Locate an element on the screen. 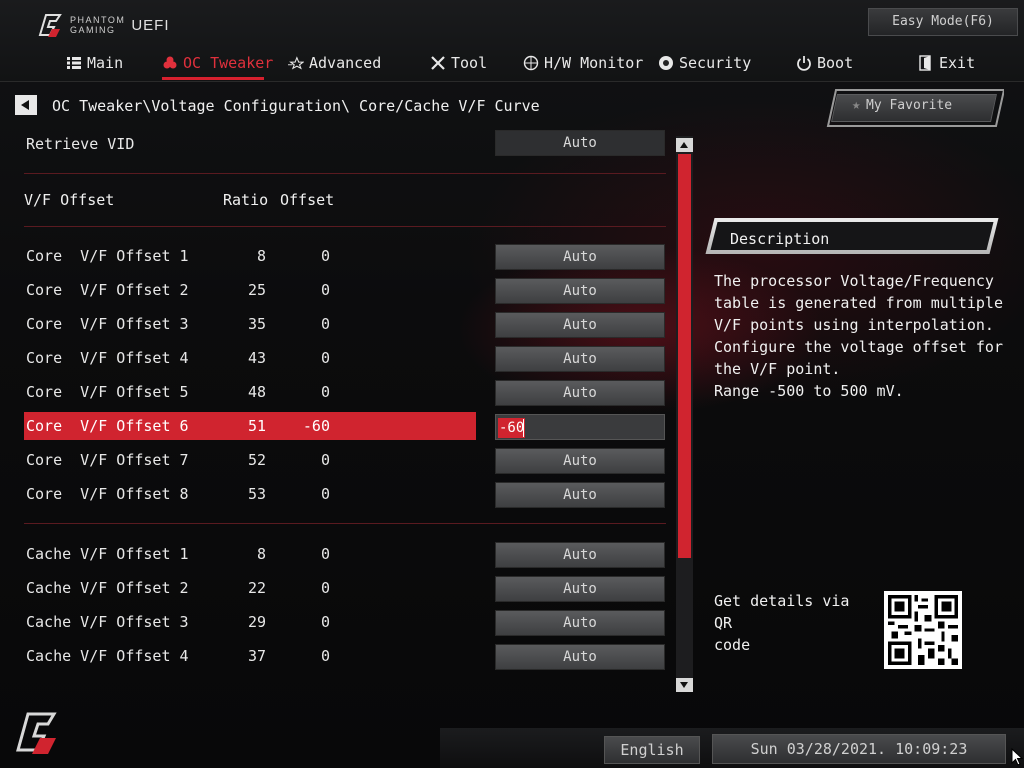 Image resolution: width=1024 pixels, height=768 pixels. row-label: Core V/F Offset 3 is located at coordinates (107, 324).